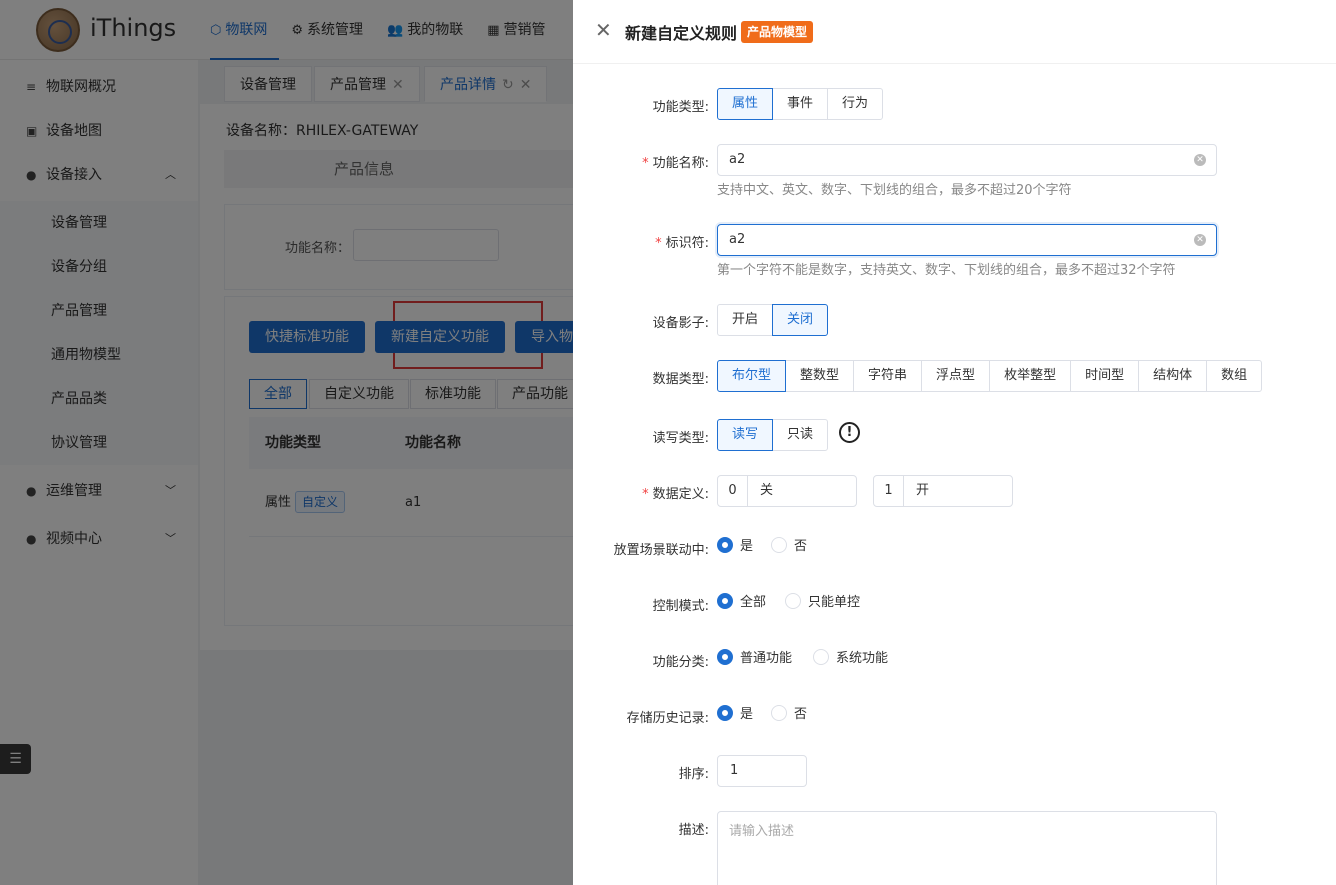 The height and width of the screenshot is (885, 1336). I want to click on data-type-label: 数据类型:, so click(680, 379).